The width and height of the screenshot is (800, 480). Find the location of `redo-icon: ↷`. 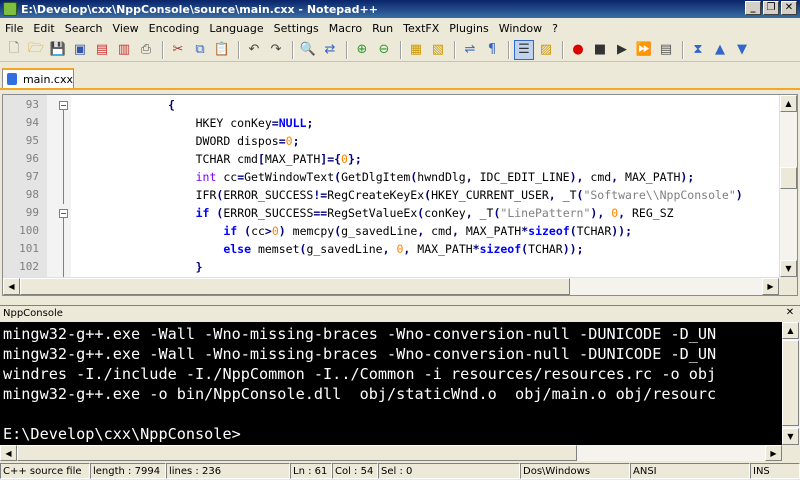

redo-icon: ↷ is located at coordinates (276, 50).